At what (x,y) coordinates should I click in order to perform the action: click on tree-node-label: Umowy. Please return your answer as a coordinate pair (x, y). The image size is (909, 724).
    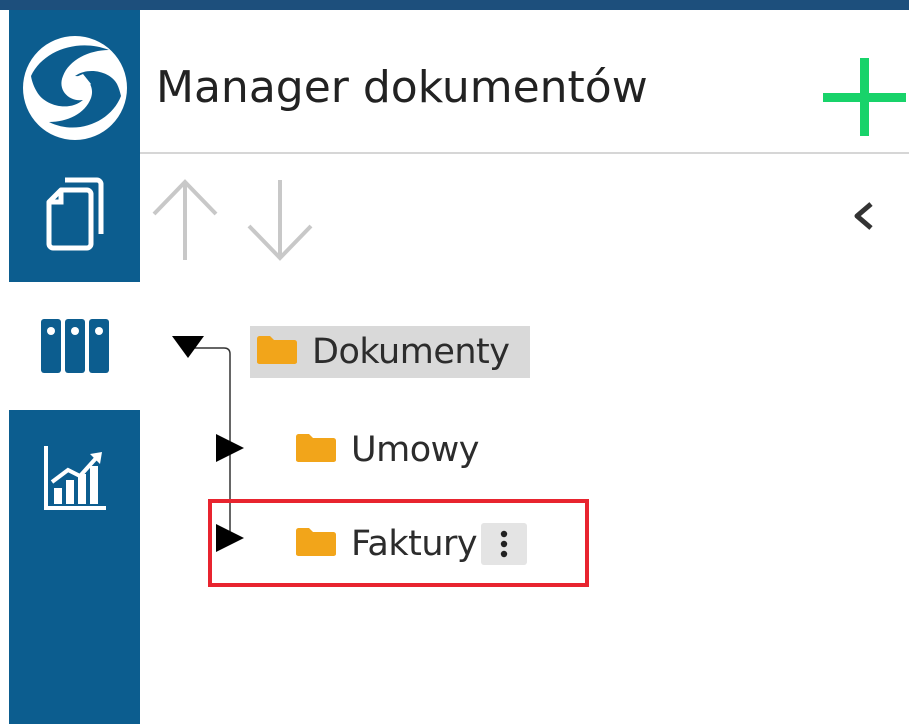
    Looking at the image, I should click on (415, 450).